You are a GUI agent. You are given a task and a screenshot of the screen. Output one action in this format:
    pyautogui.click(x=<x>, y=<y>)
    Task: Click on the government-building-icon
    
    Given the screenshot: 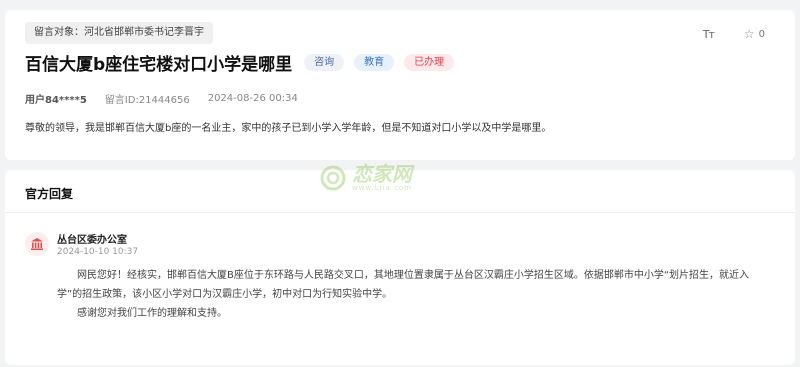 What is the action you would take?
    pyautogui.click(x=37, y=244)
    